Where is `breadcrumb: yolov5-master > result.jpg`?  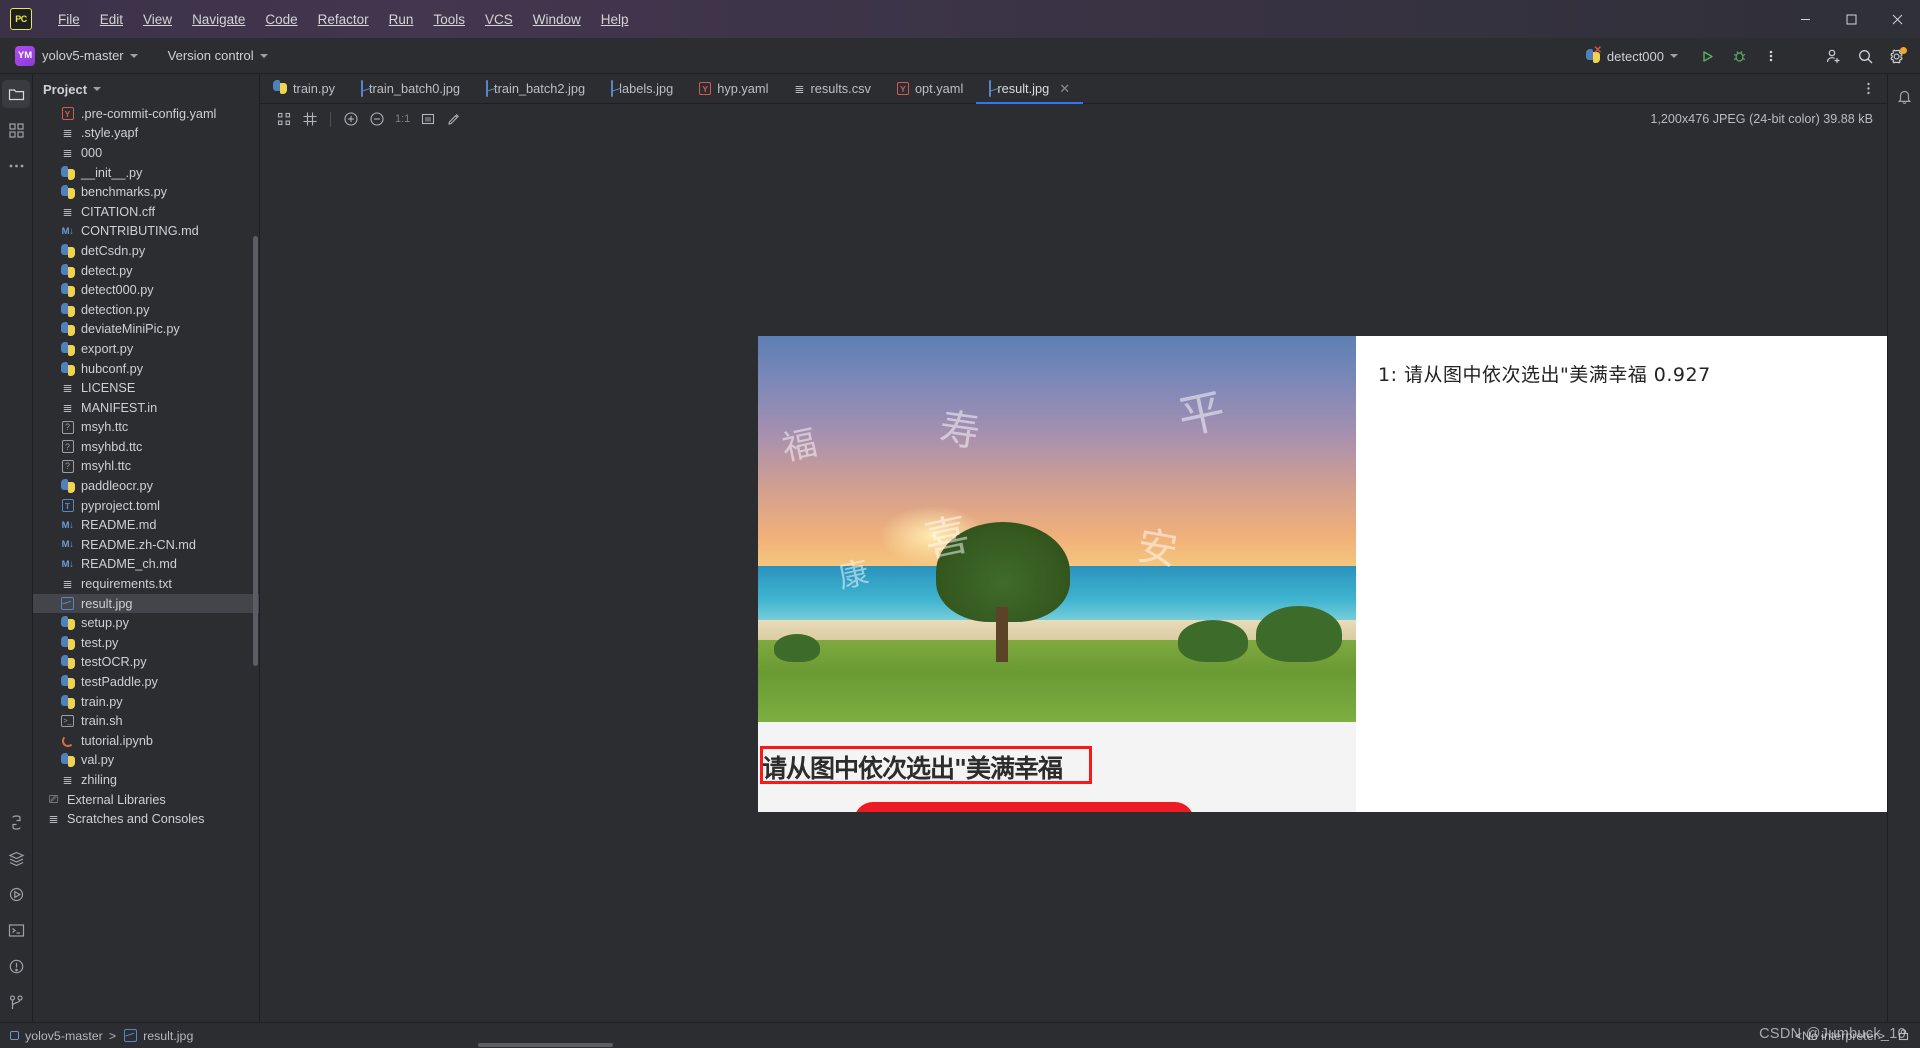
breadcrumb: yolov5-master > result.jpg is located at coordinates (101, 1036).